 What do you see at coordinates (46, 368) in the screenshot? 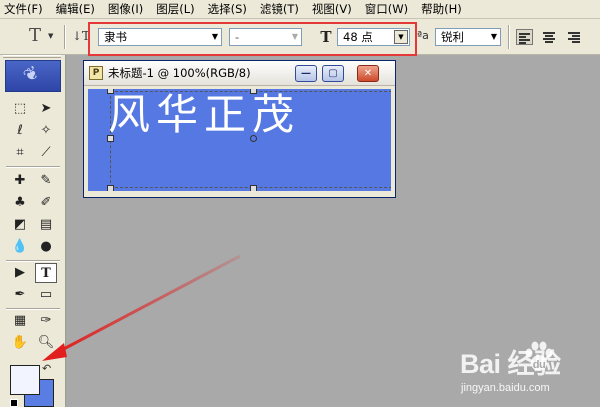
I see `swap-colors-icon: ↶` at bounding box center [46, 368].